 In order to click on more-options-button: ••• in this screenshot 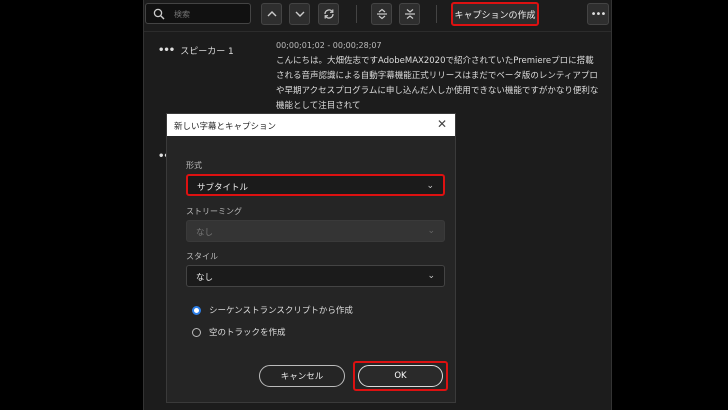, I will do `click(598, 14)`.